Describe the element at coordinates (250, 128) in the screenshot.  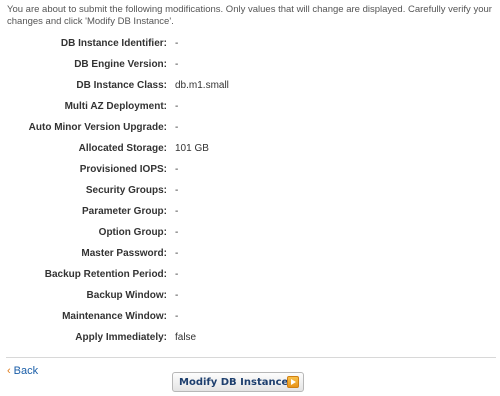
I see `field-row-auto-minor-version-upgrade: Auto Minor Version Upgrade: -` at that location.